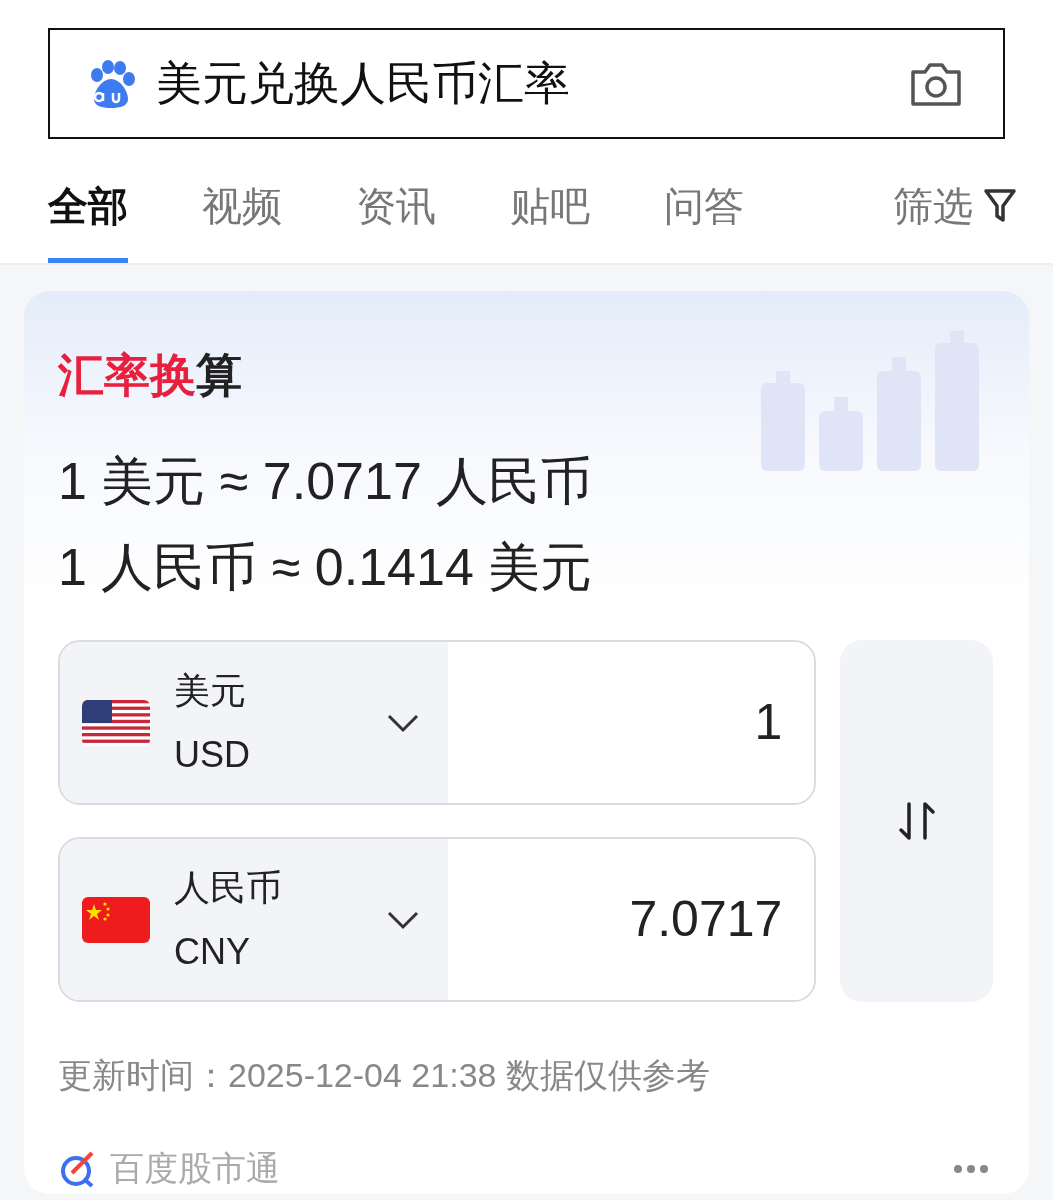  Describe the element at coordinates (1000, 206) in the screenshot. I see `filter-icon` at that location.